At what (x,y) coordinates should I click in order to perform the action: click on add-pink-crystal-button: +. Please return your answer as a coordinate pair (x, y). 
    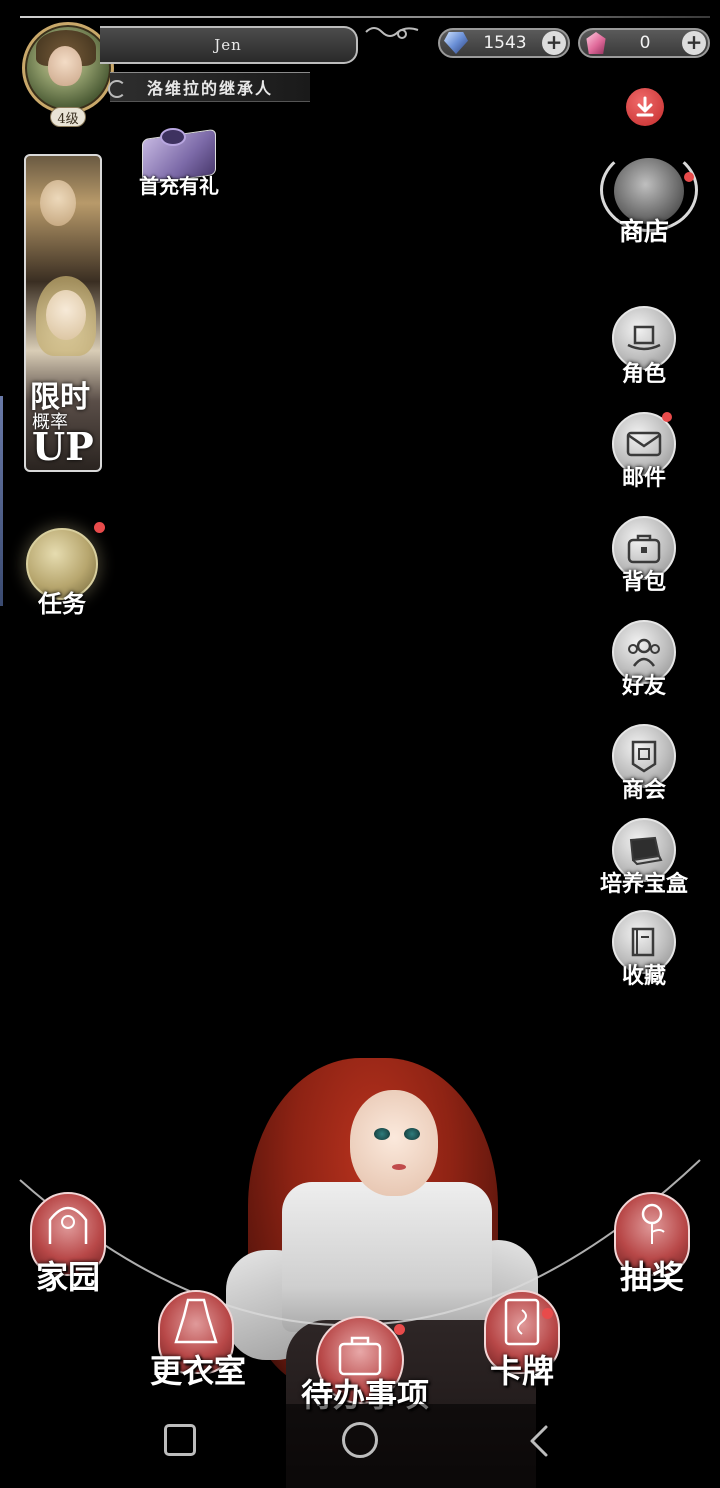
    Looking at the image, I should click on (694, 43).